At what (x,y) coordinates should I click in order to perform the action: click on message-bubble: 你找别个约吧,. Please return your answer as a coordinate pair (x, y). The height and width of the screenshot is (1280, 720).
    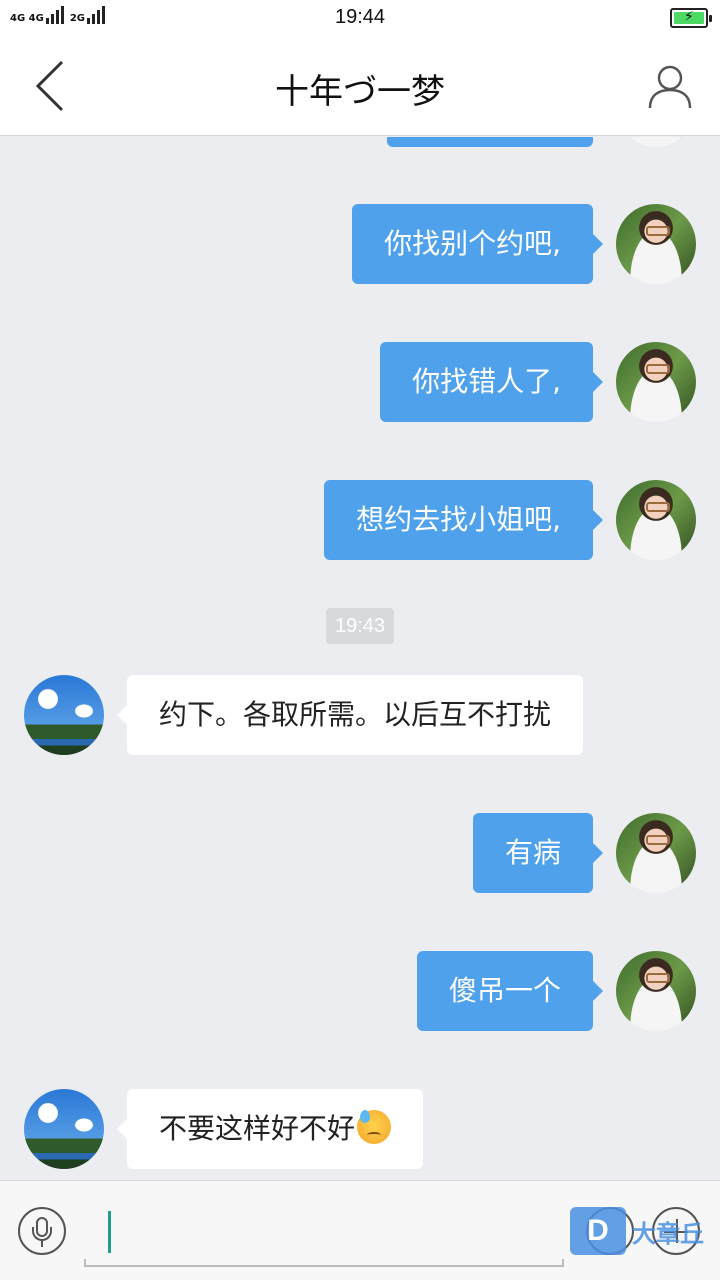
    Looking at the image, I should click on (477, 244).